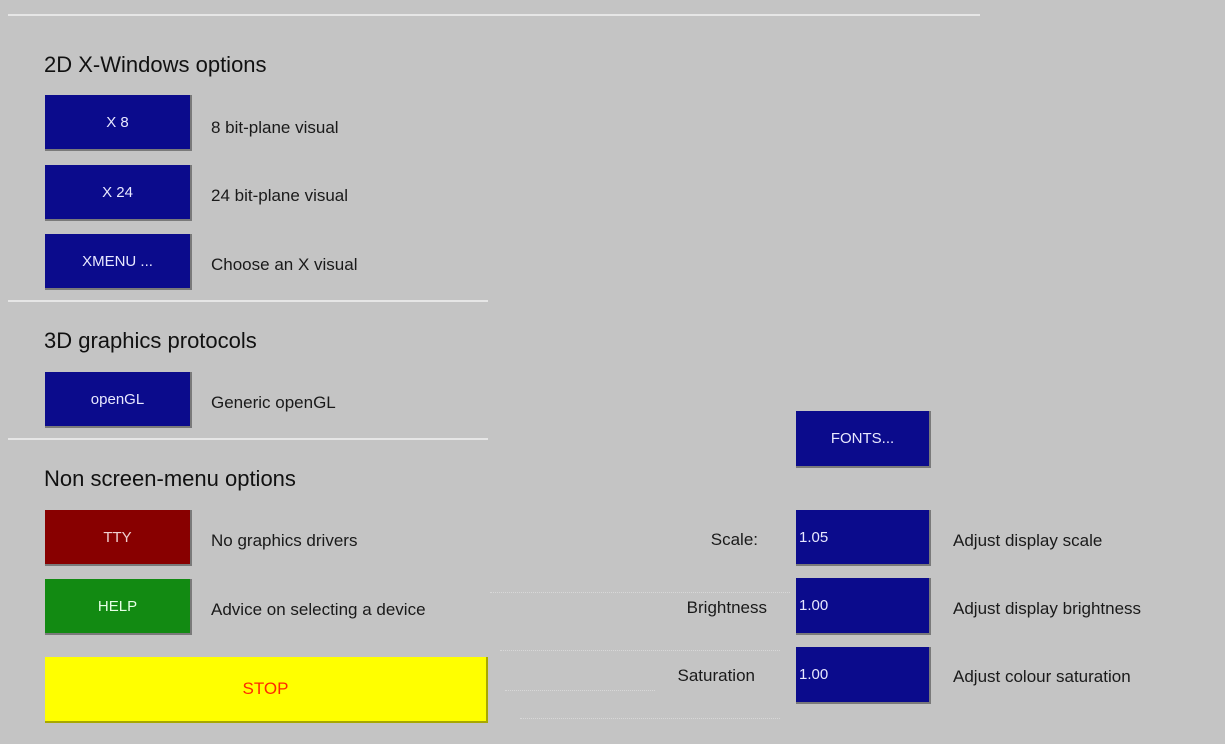 The height and width of the screenshot is (744, 1225). I want to click on scale-description: Adjust display scale, so click(1028, 540).